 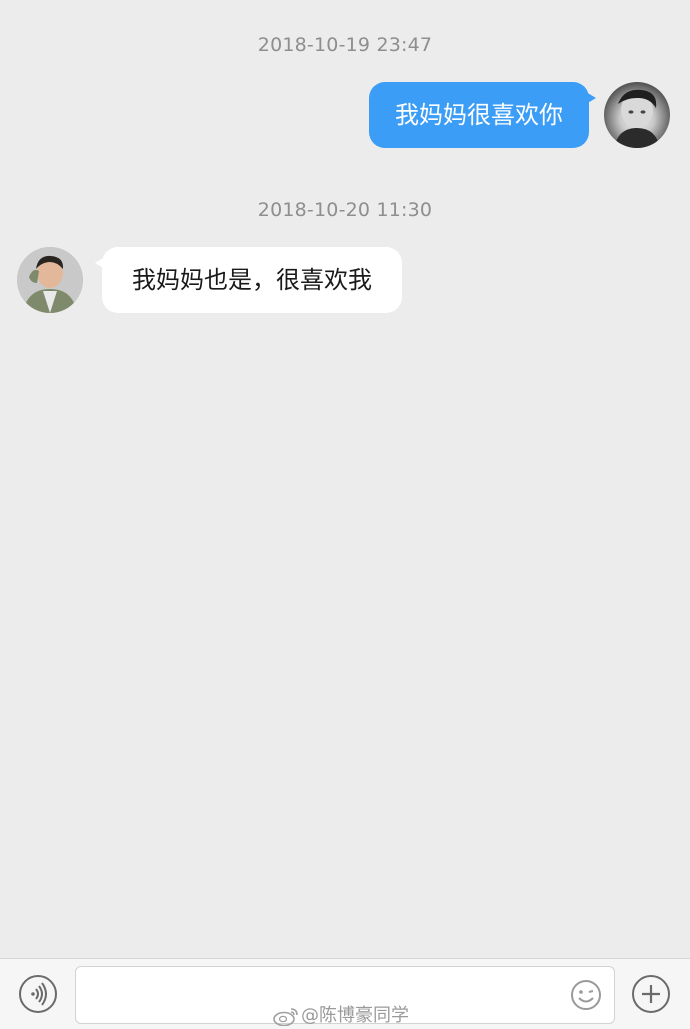 I want to click on more-options-button, so click(x=651, y=994).